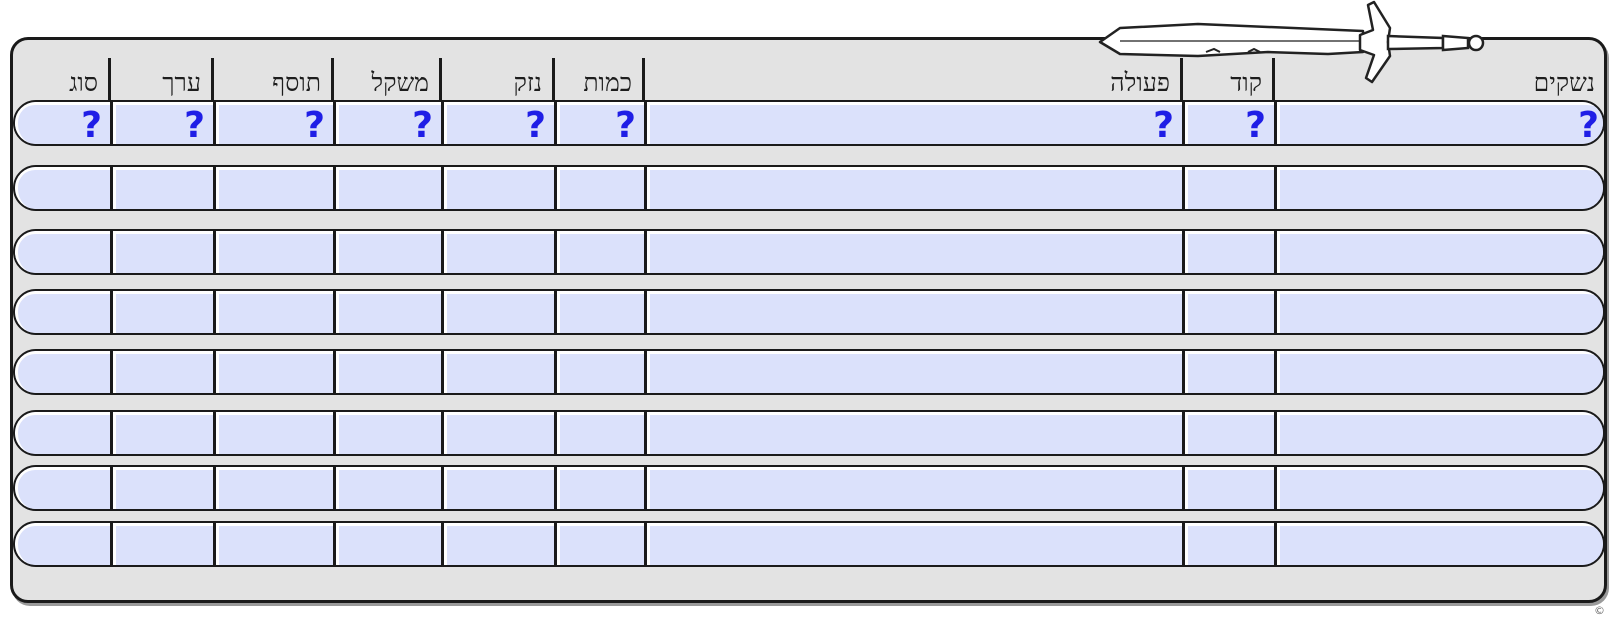 The height and width of the screenshot is (617, 1615). I want to click on field-quantity: ?, so click(600, 123).